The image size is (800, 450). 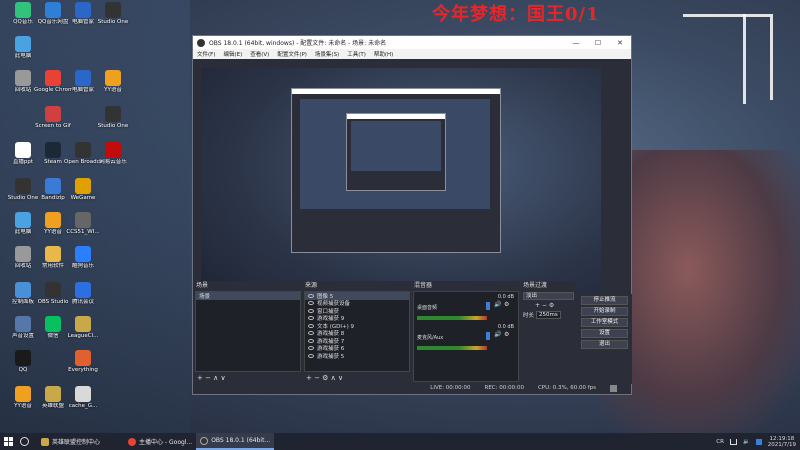 What do you see at coordinates (201, 42) in the screenshot?
I see `obs-logo-icon` at bounding box center [201, 42].